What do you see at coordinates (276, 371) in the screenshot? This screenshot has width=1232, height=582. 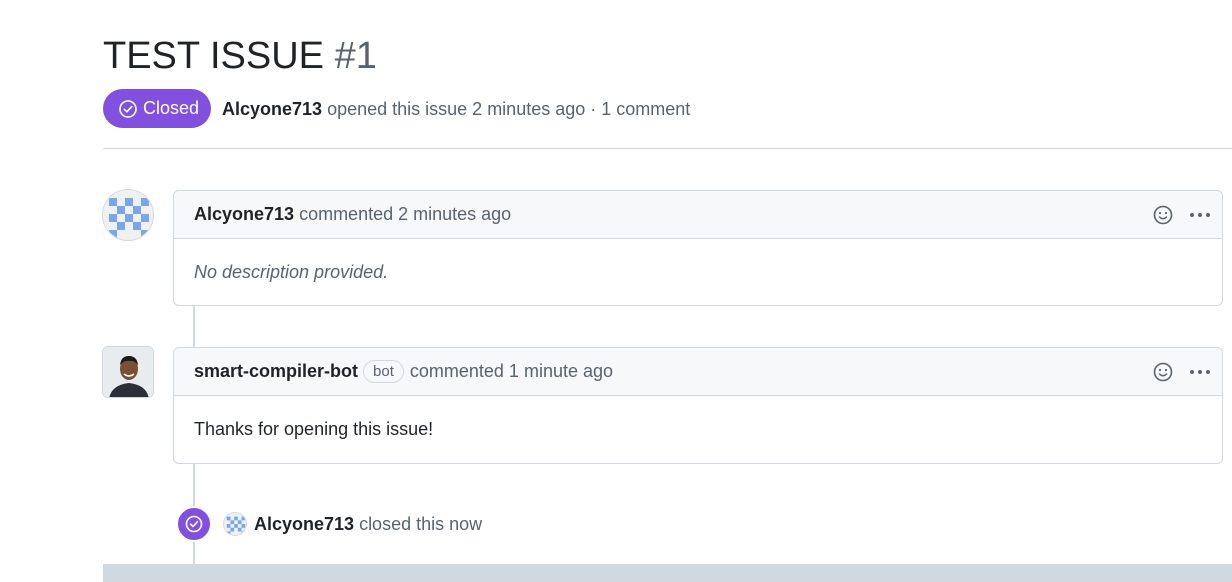 I see `comment-author-link: smart-compiler-bot` at bounding box center [276, 371].